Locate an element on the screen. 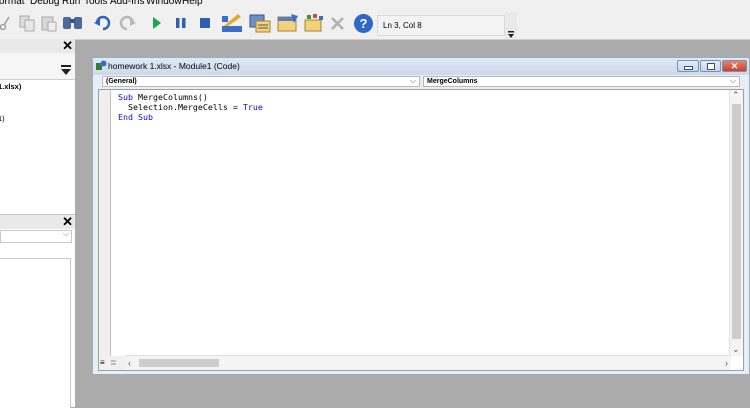 The image size is (750, 408). menu-debug: Debug is located at coordinates (44, 4).